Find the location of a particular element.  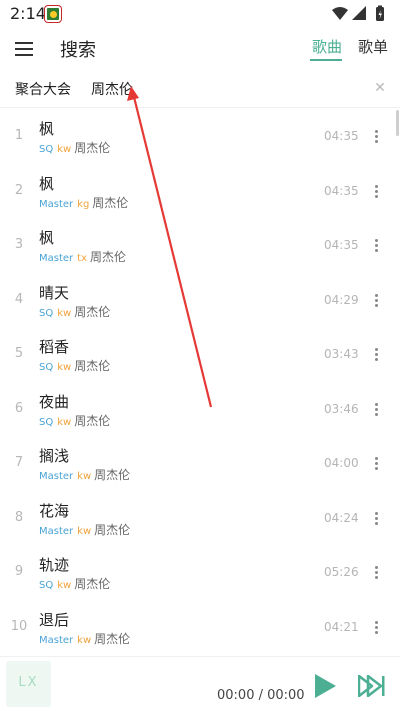

song-index: 2 is located at coordinates (19, 190).